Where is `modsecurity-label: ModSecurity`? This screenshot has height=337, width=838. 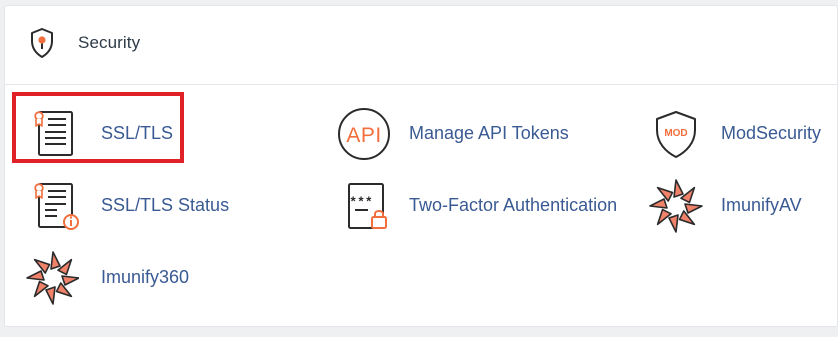
modsecurity-label: ModSecurity is located at coordinates (771, 133).